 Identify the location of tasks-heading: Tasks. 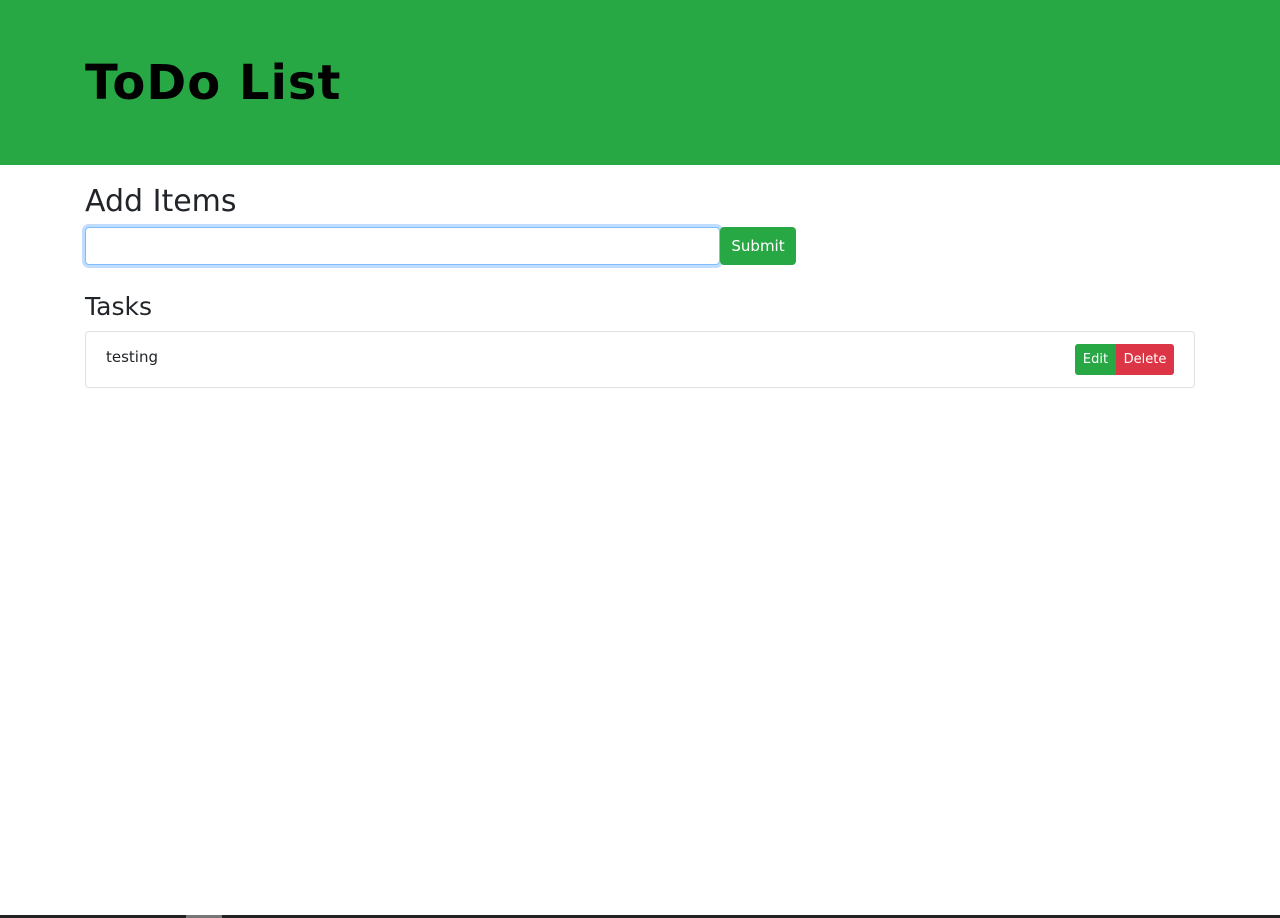
(118, 306).